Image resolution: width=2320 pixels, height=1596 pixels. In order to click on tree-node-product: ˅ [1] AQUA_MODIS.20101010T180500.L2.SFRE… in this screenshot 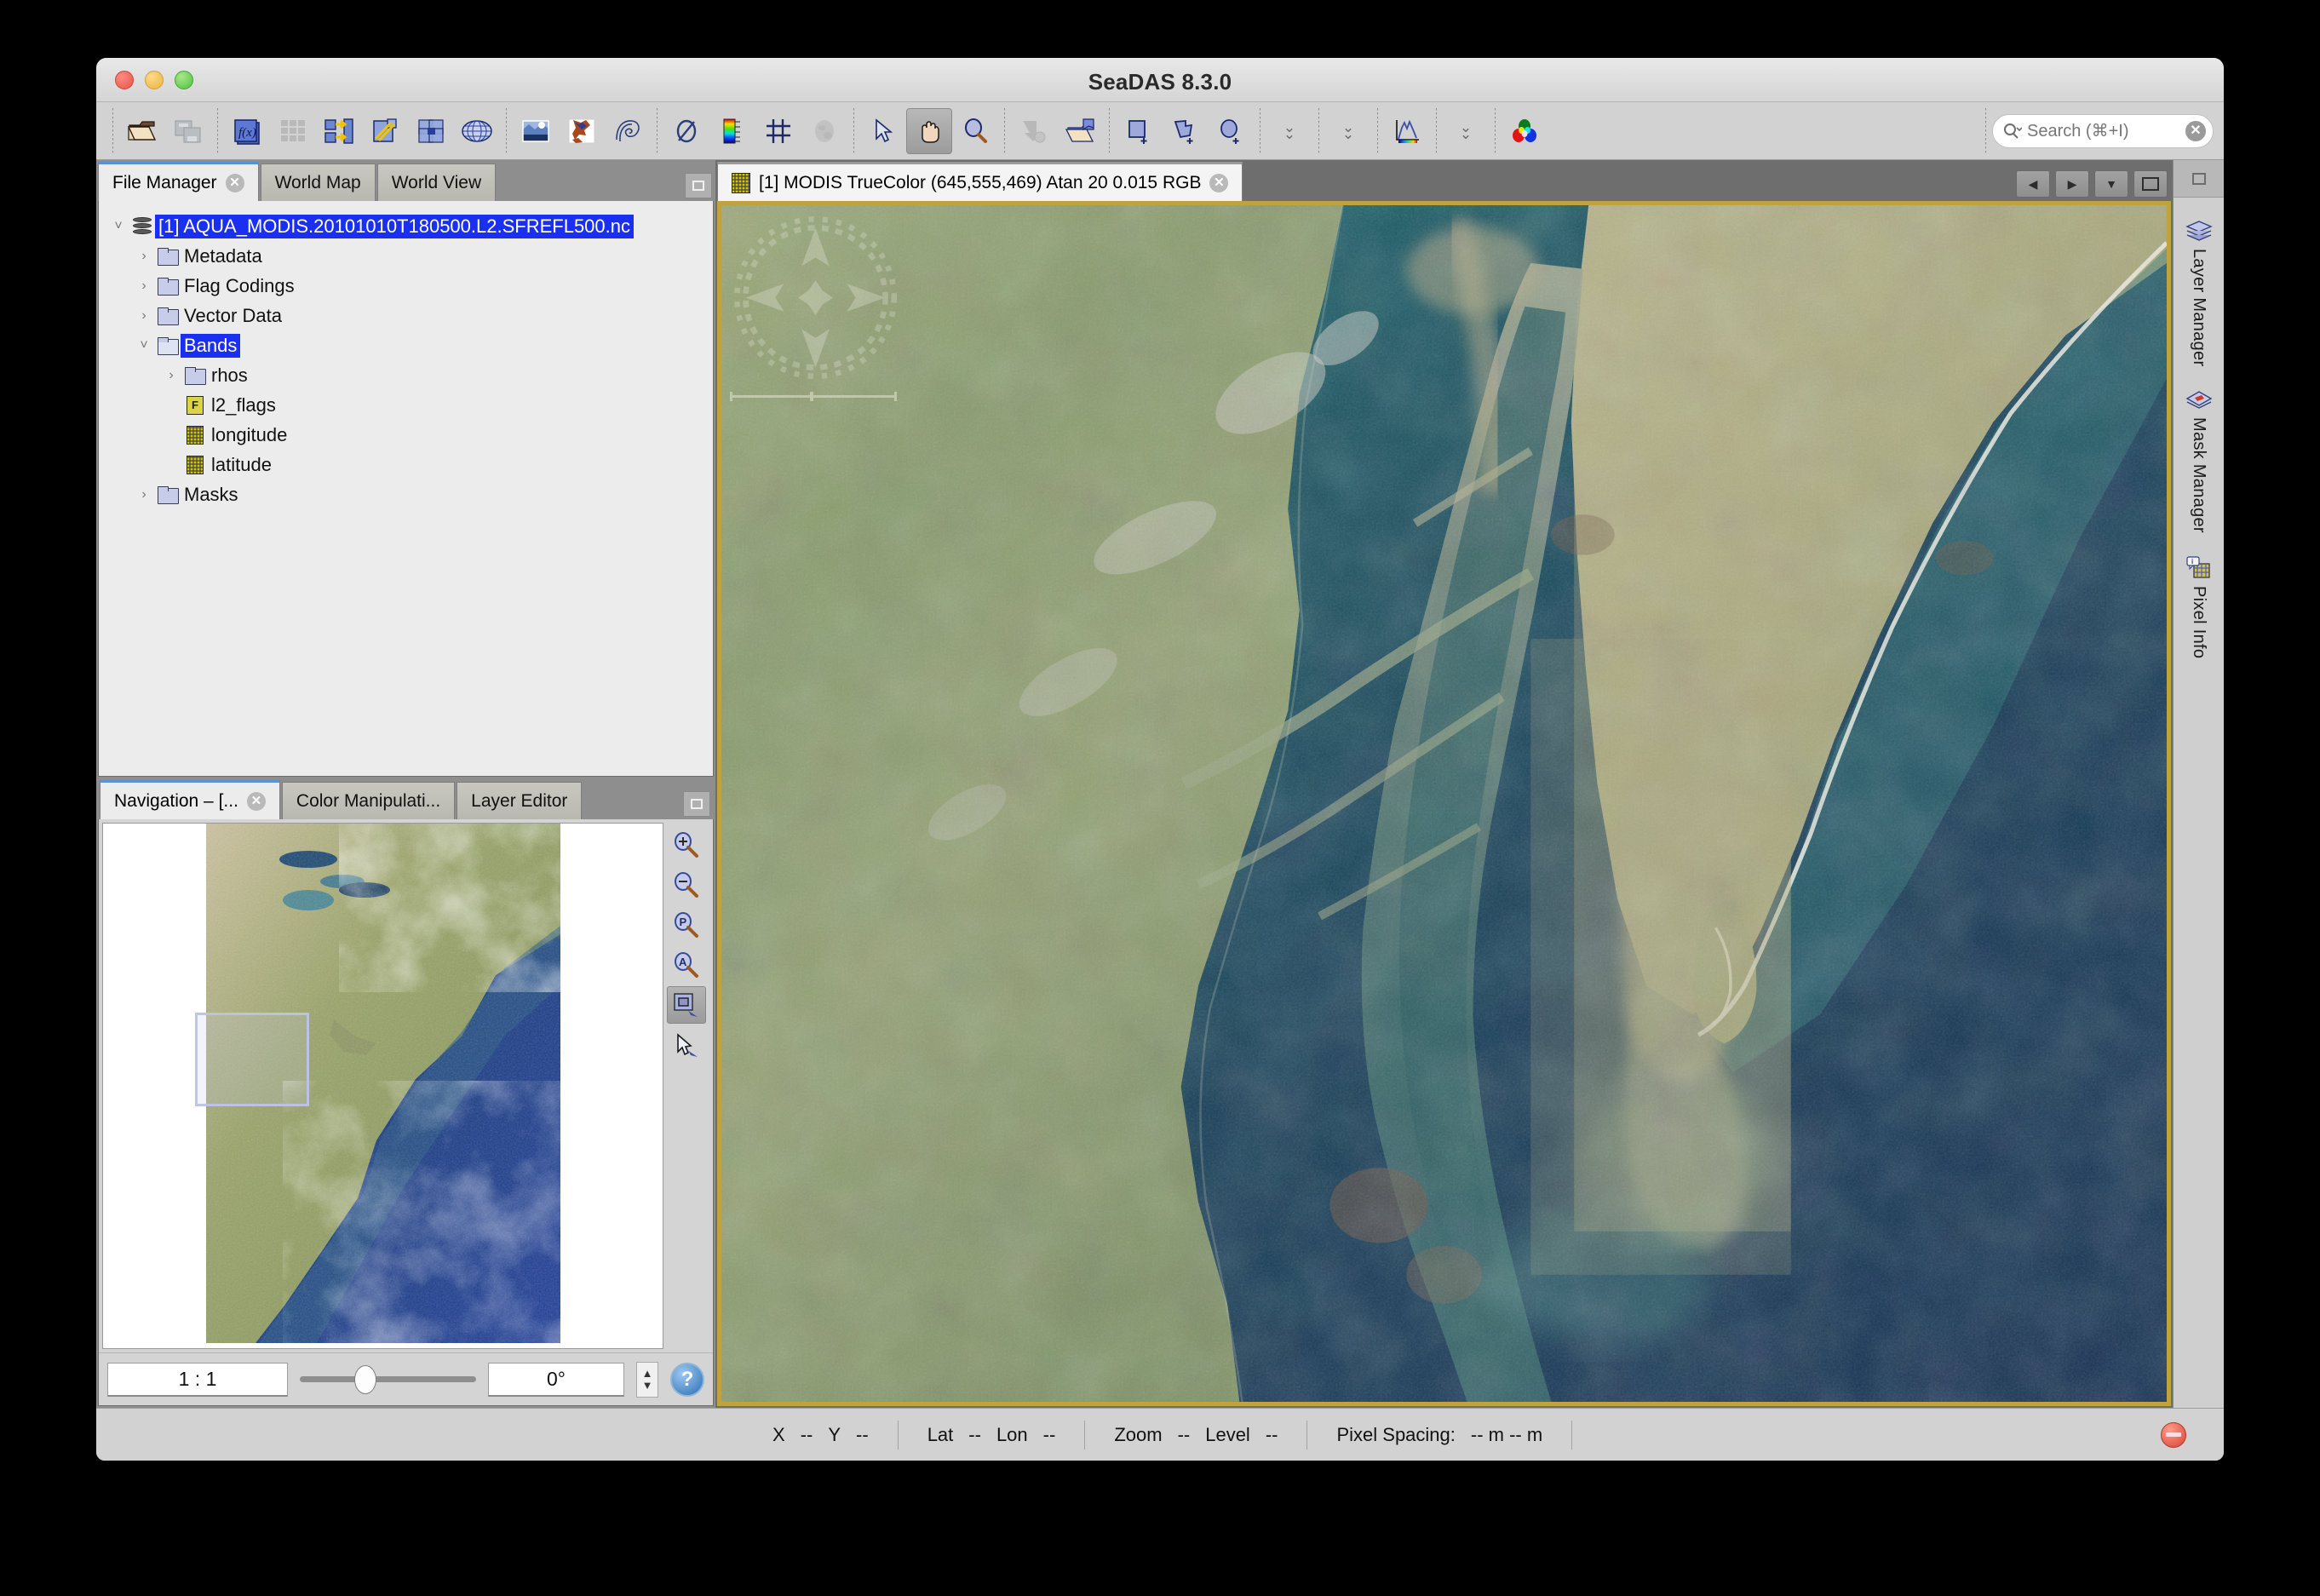, I will do `click(406, 226)`.